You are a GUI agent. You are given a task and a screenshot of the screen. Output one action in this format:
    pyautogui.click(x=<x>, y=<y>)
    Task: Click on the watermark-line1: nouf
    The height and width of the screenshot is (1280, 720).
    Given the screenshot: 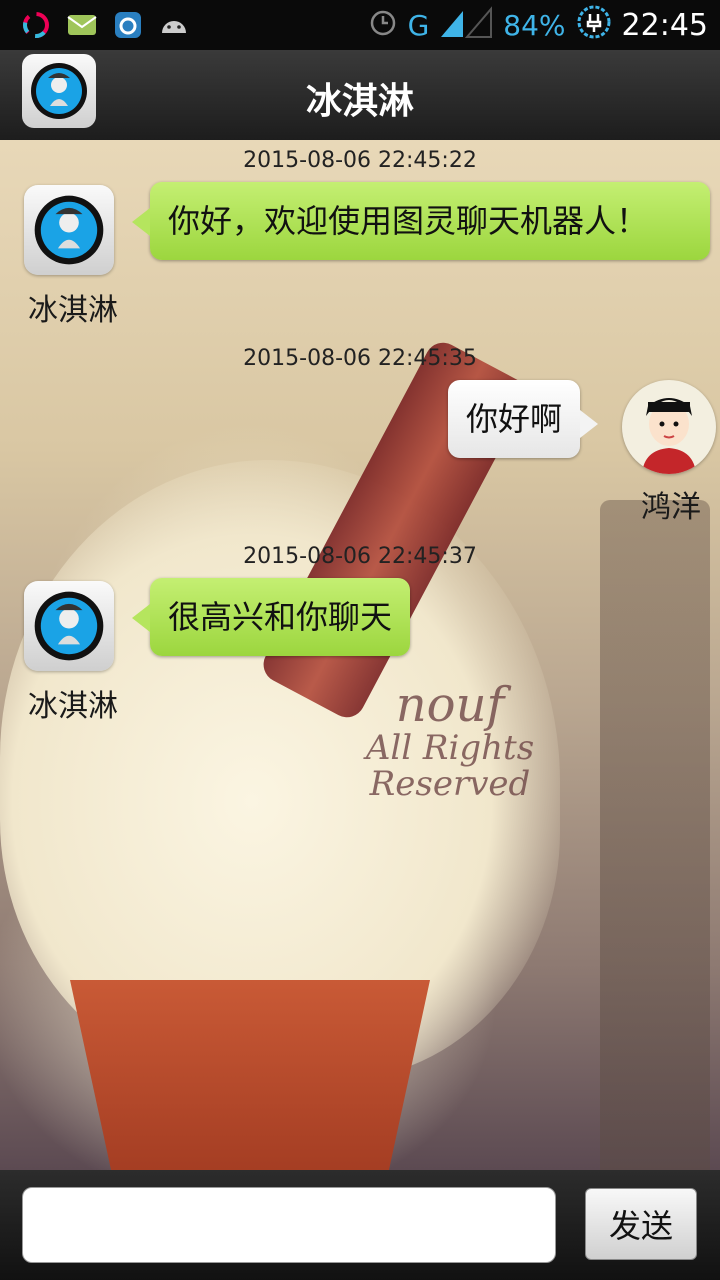 What is the action you would take?
    pyautogui.click(x=450, y=705)
    